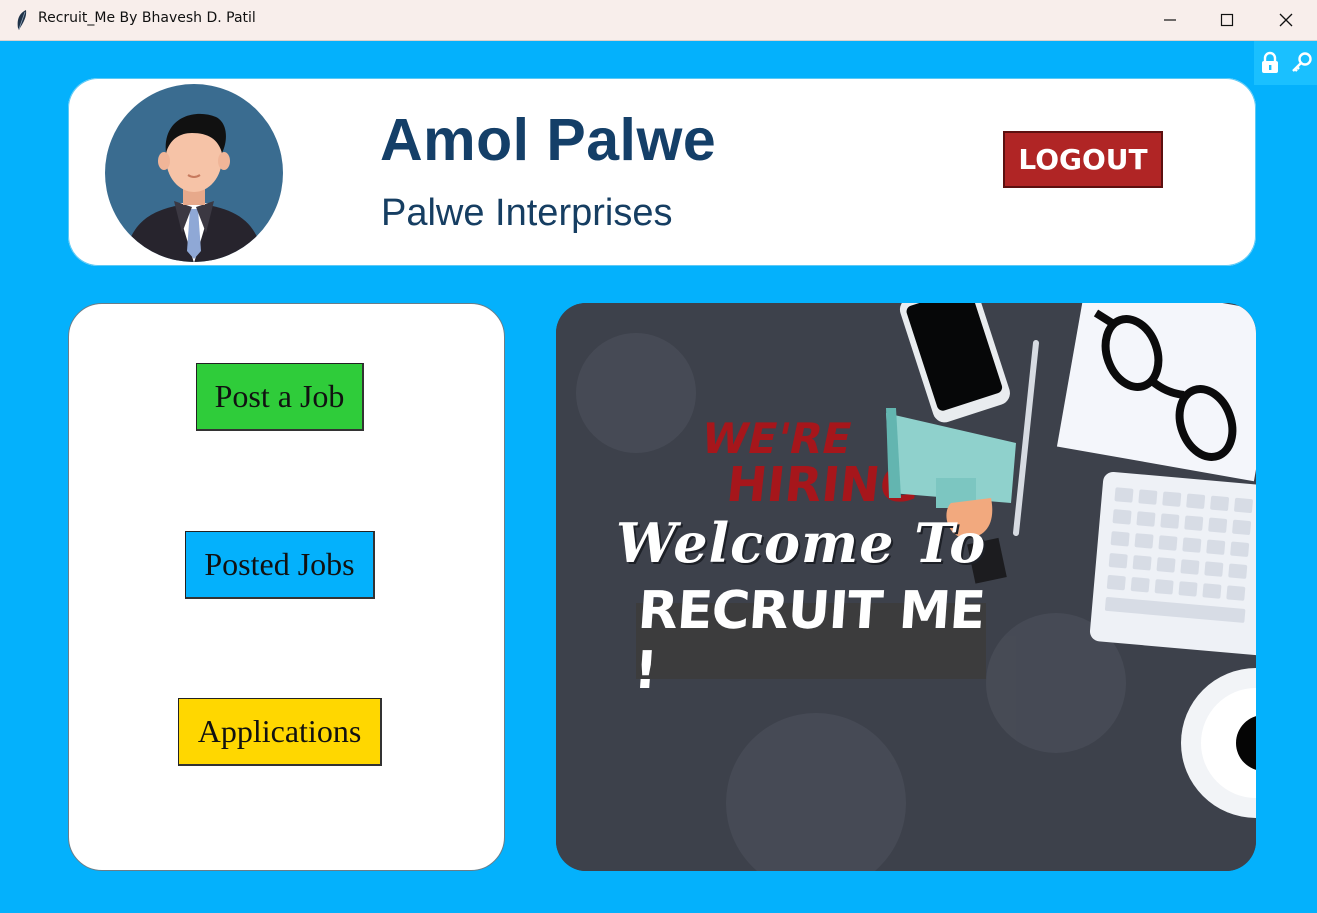 This screenshot has width=1317, height=913. I want to click on key-icon, so click(1301, 63).